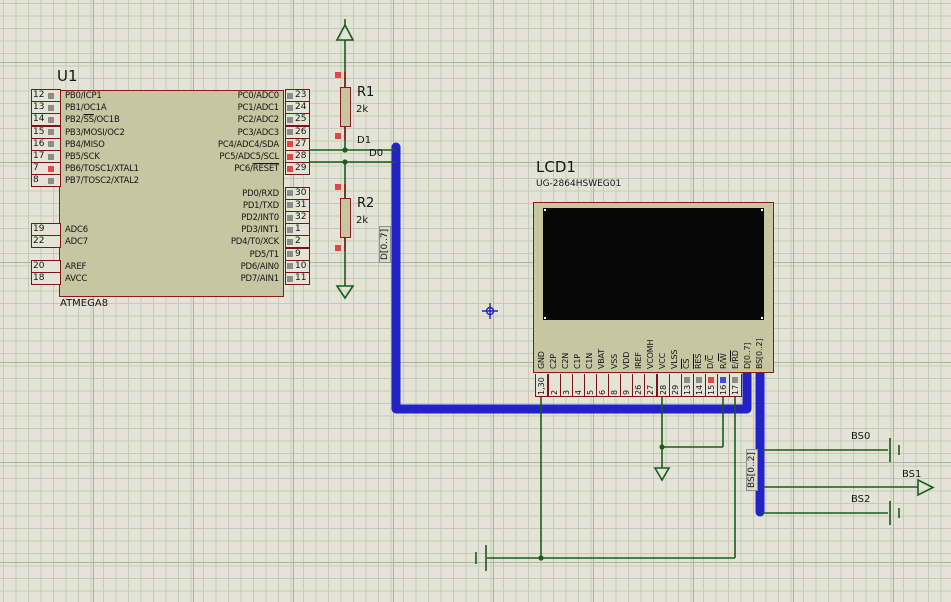  What do you see at coordinates (578, 184) in the screenshot?
I see `lcd1-part-number: UG-2864HSWEG01` at bounding box center [578, 184].